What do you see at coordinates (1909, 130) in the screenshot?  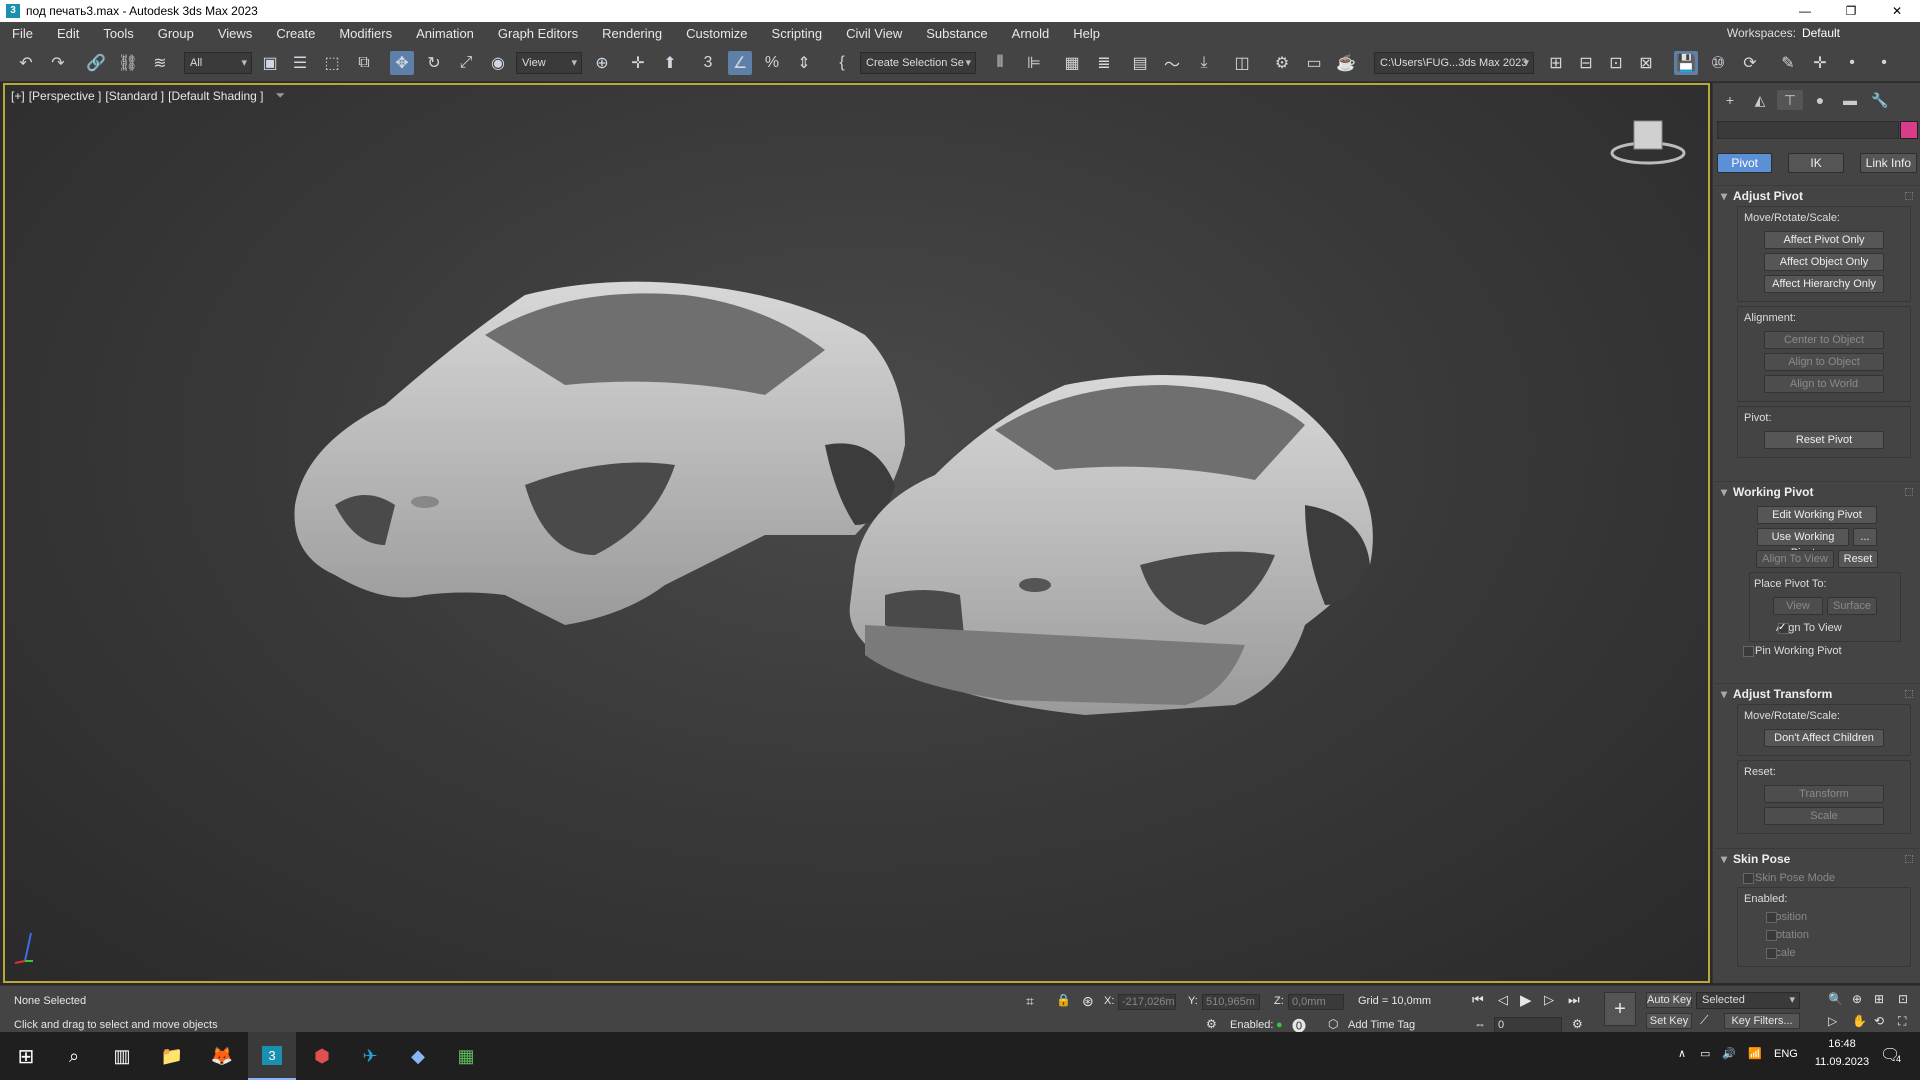 I see `object-color-swatch` at bounding box center [1909, 130].